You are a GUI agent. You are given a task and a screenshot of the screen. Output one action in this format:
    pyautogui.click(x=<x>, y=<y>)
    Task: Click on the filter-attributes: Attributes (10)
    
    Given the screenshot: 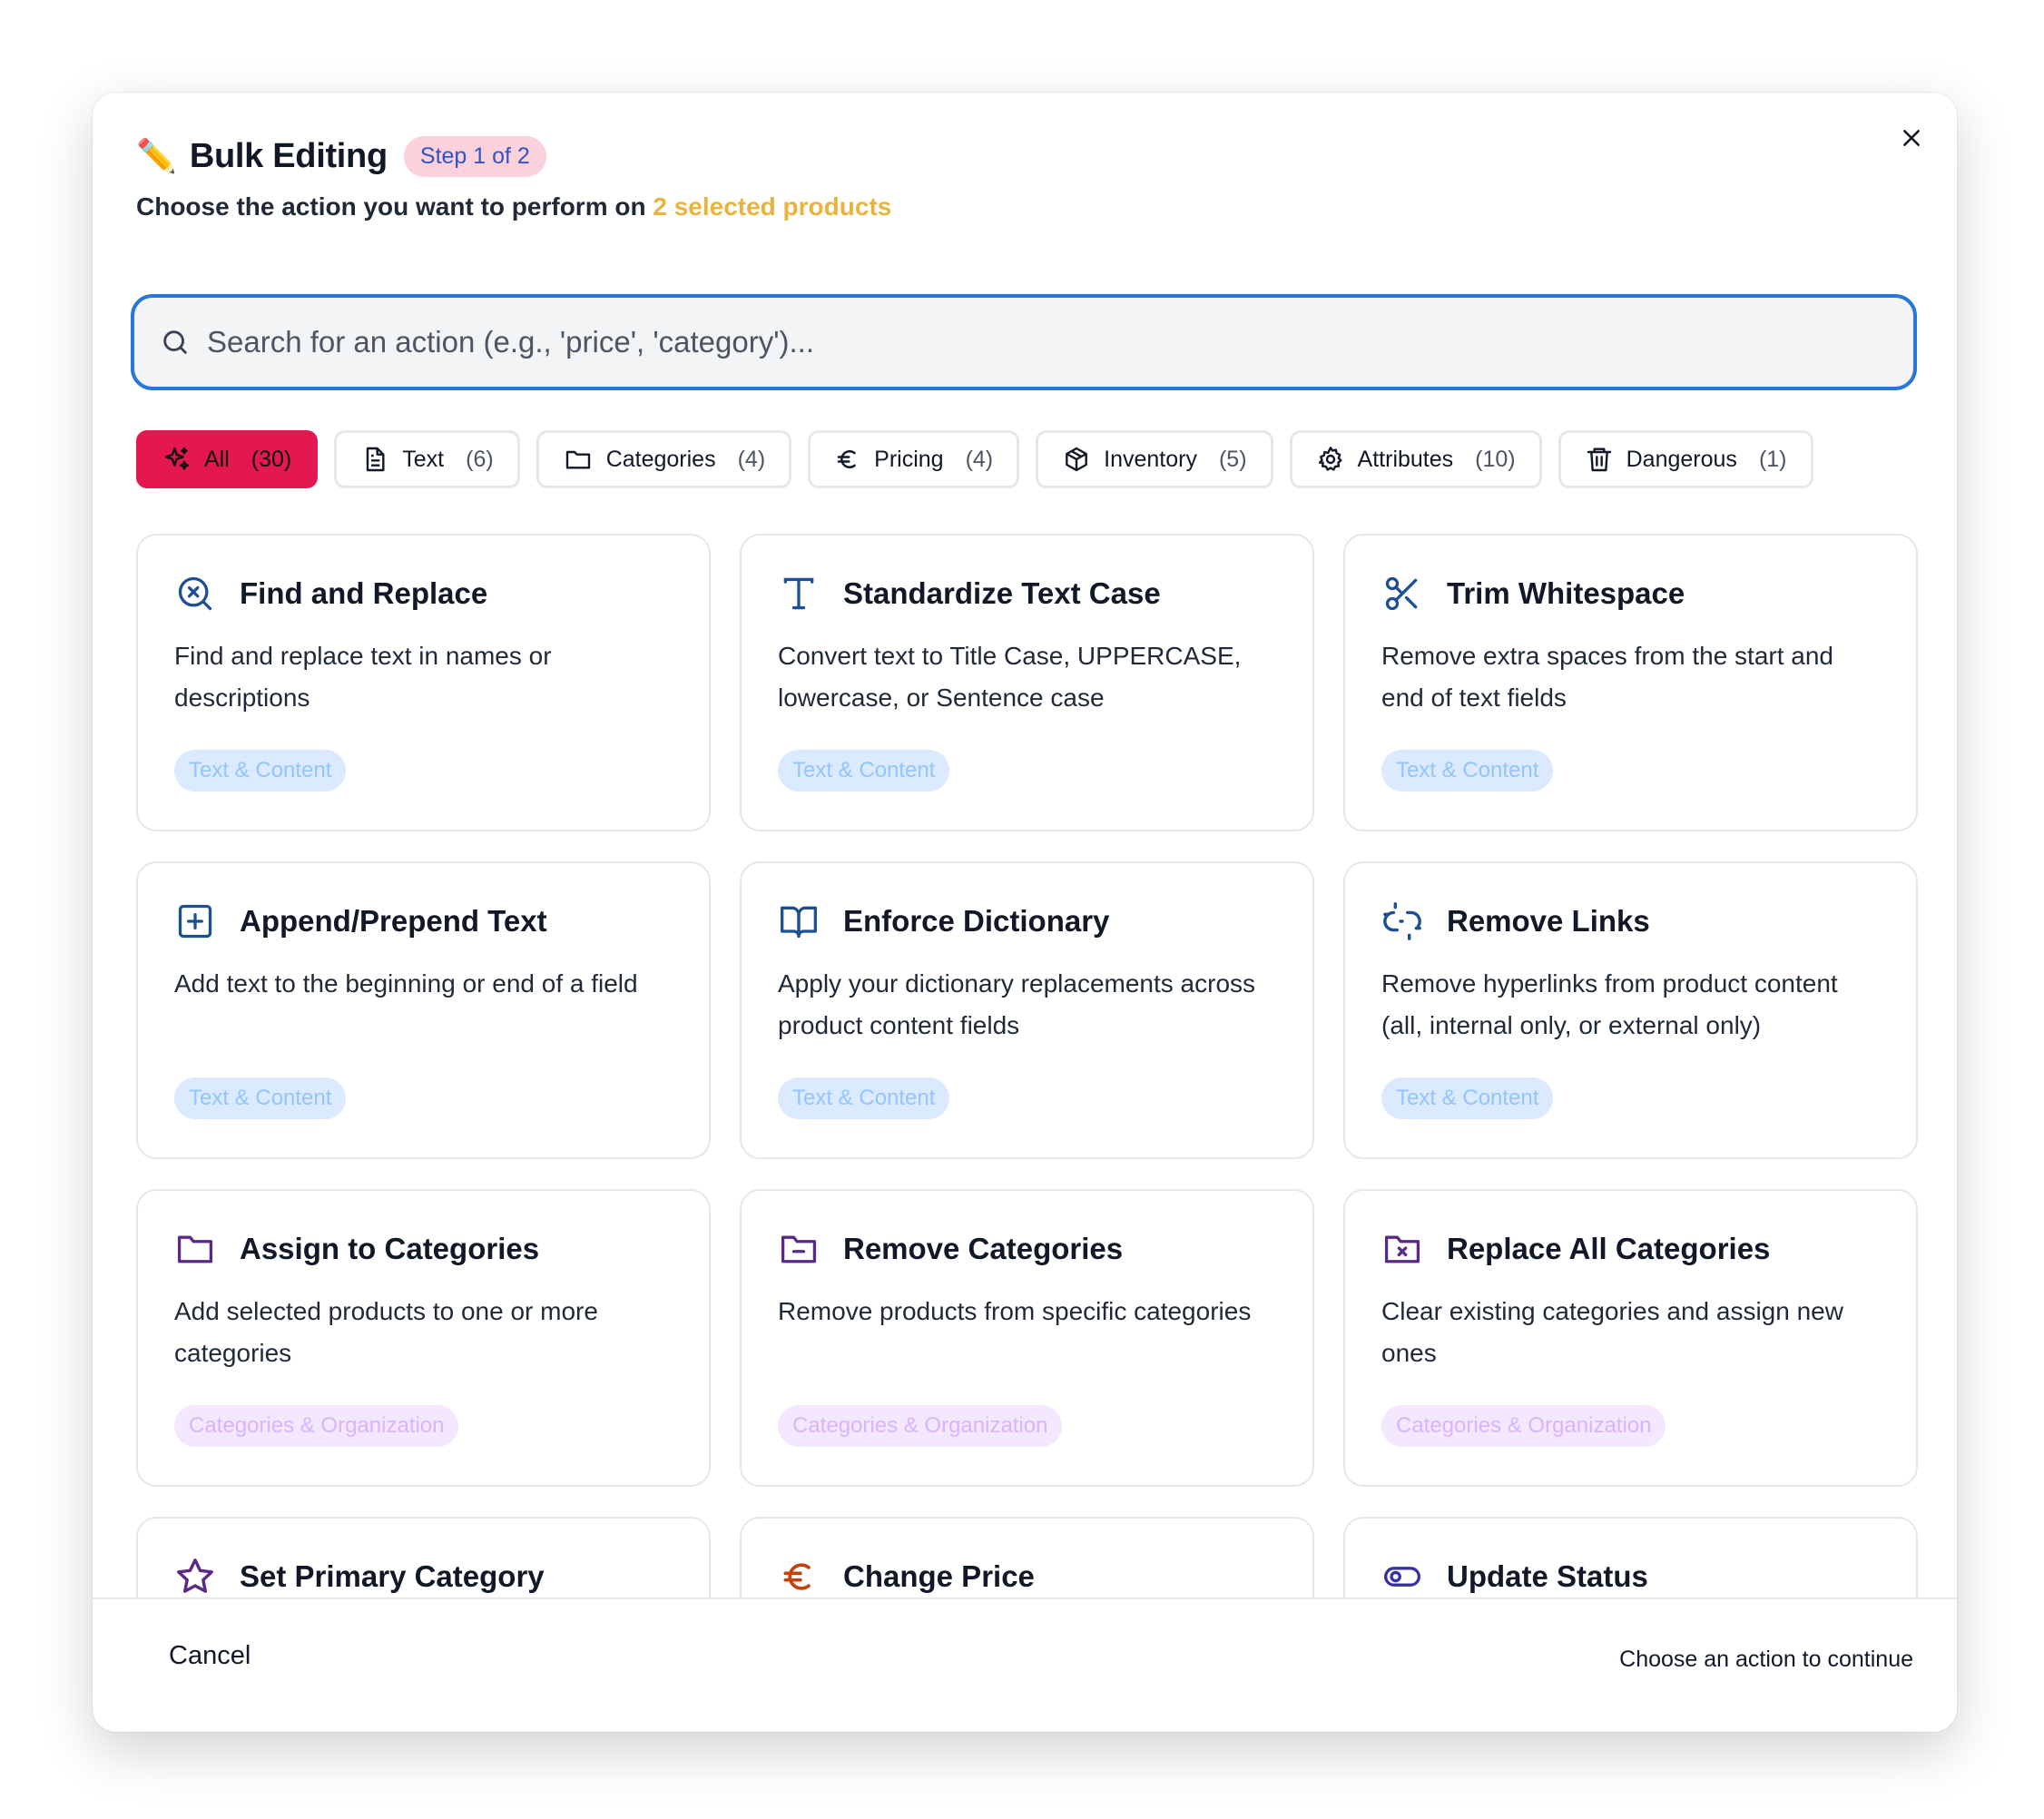 What is the action you would take?
    pyautogui.click(x=1415, y=459)
    